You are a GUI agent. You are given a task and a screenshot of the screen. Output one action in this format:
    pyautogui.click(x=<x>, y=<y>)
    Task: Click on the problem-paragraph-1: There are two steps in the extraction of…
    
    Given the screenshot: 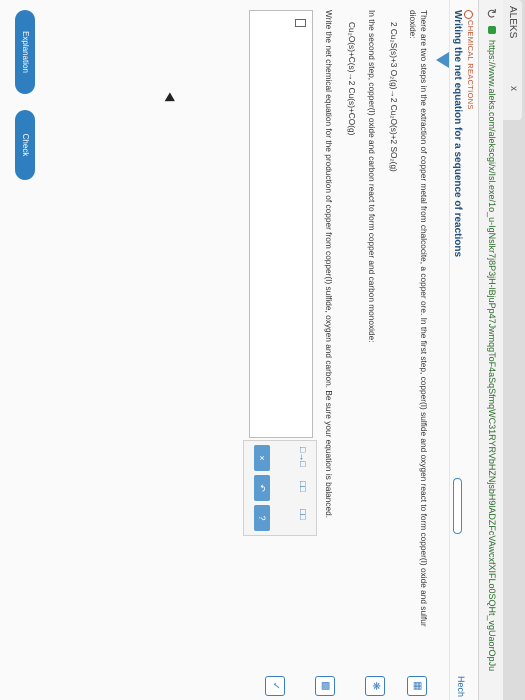 What is the action you would take?
    pyautogui.click(x=418, y=318)
    